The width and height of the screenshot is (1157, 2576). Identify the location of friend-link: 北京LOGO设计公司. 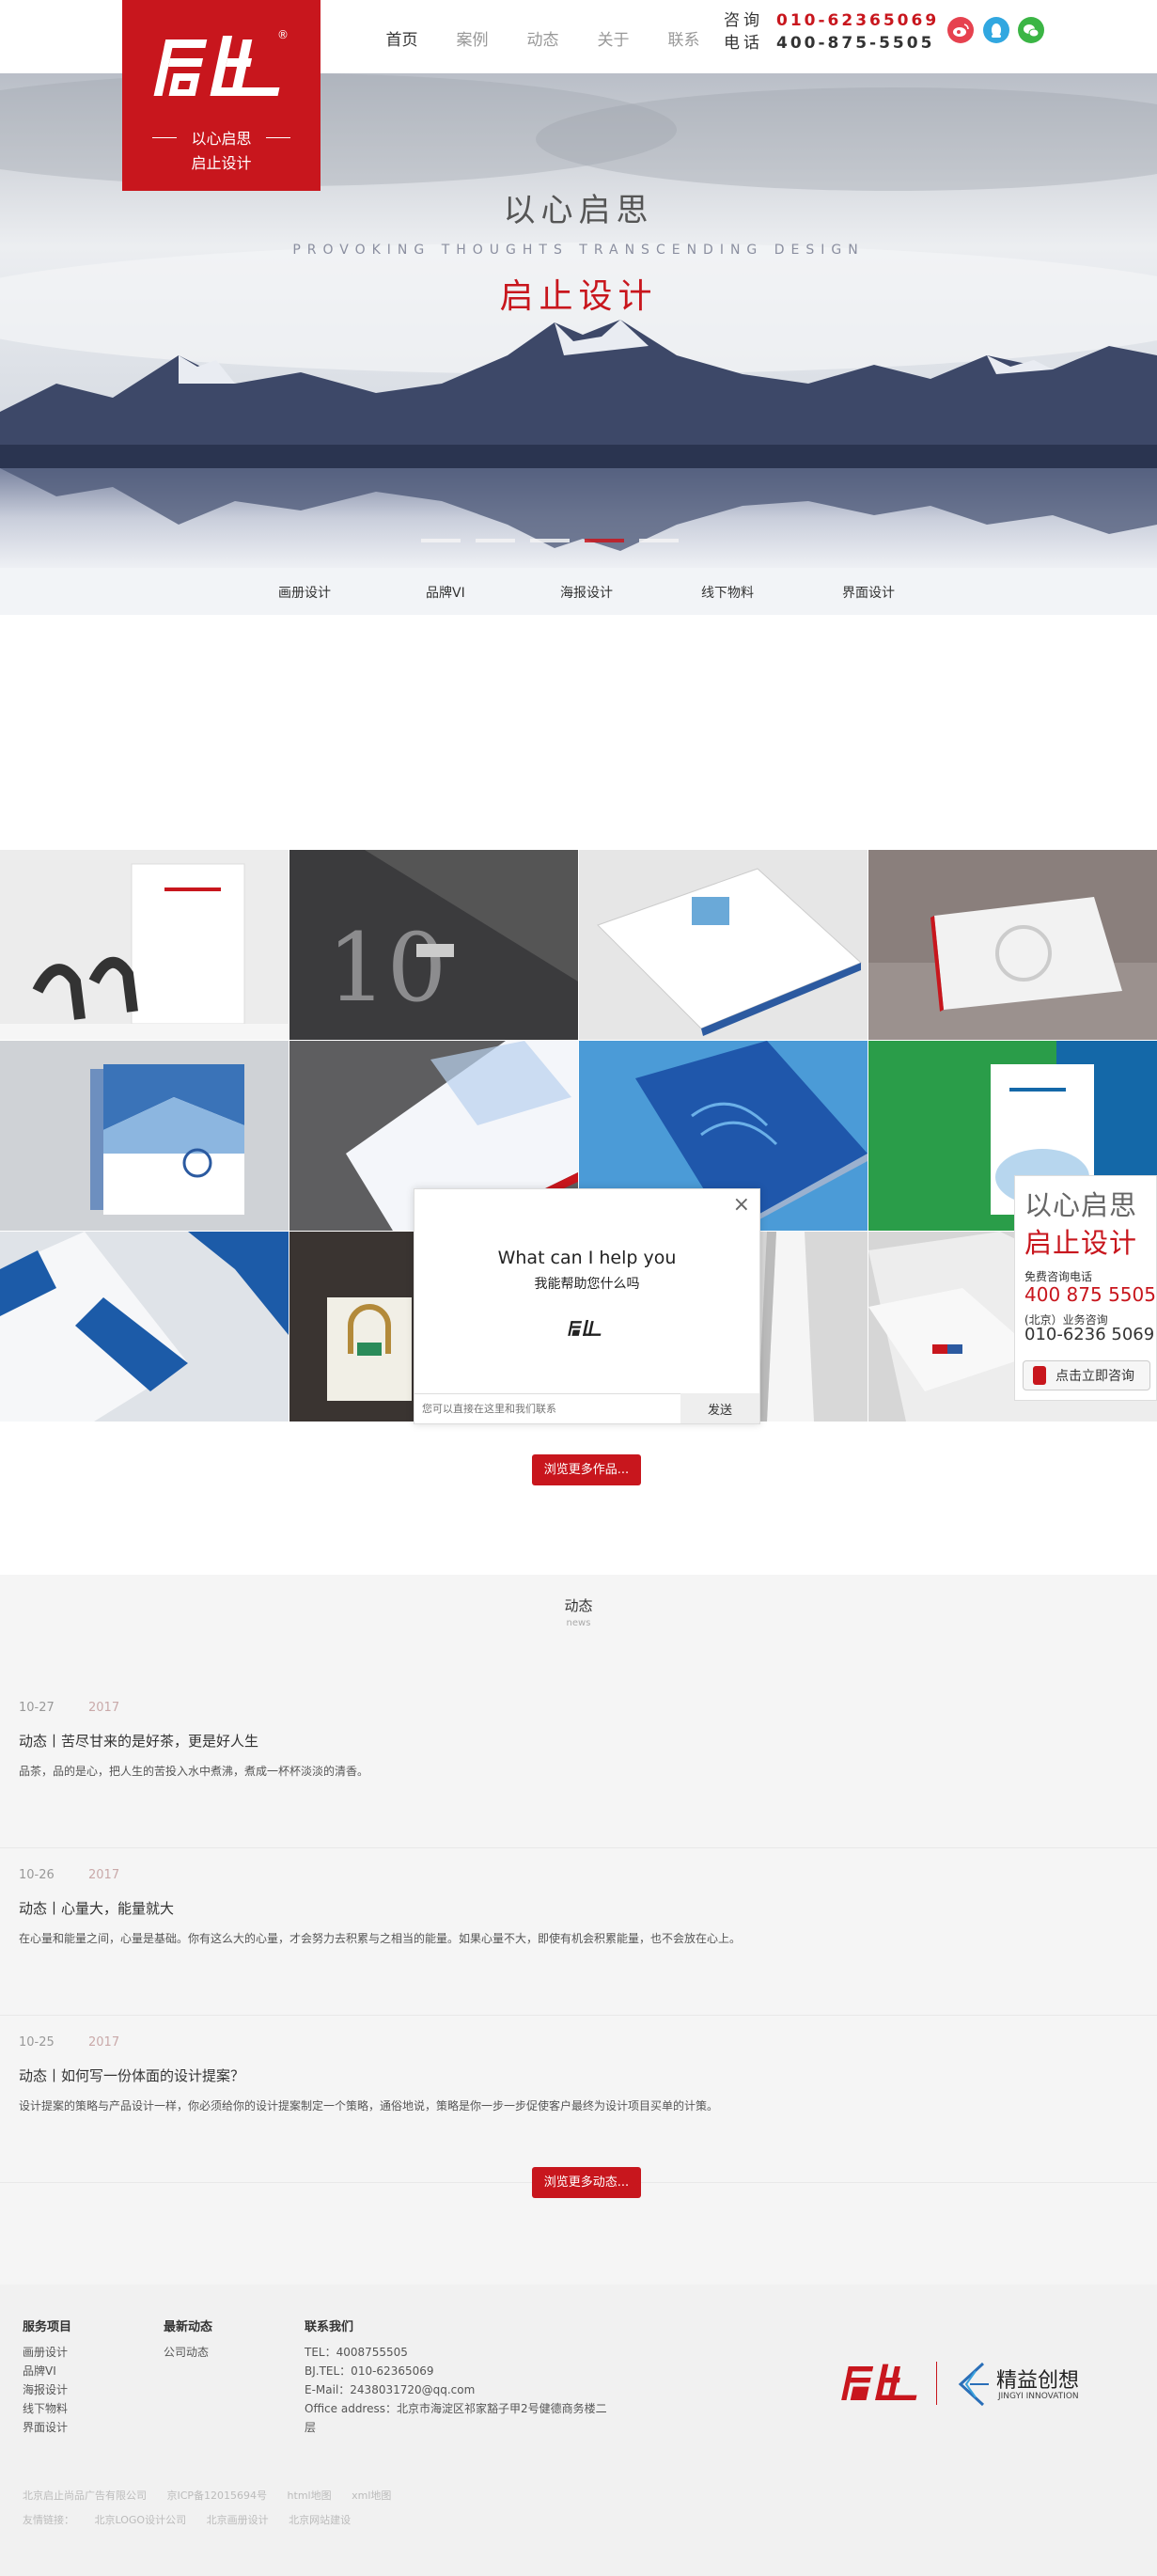
(141, 2520).